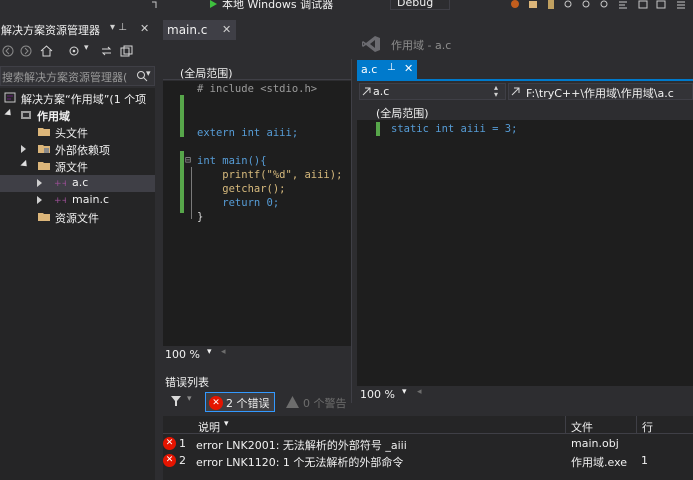  What do you see at coordinates (371, 44) in the screenshot?
I see `visual-studio-logo-icon` at bounding box center [371, 44].